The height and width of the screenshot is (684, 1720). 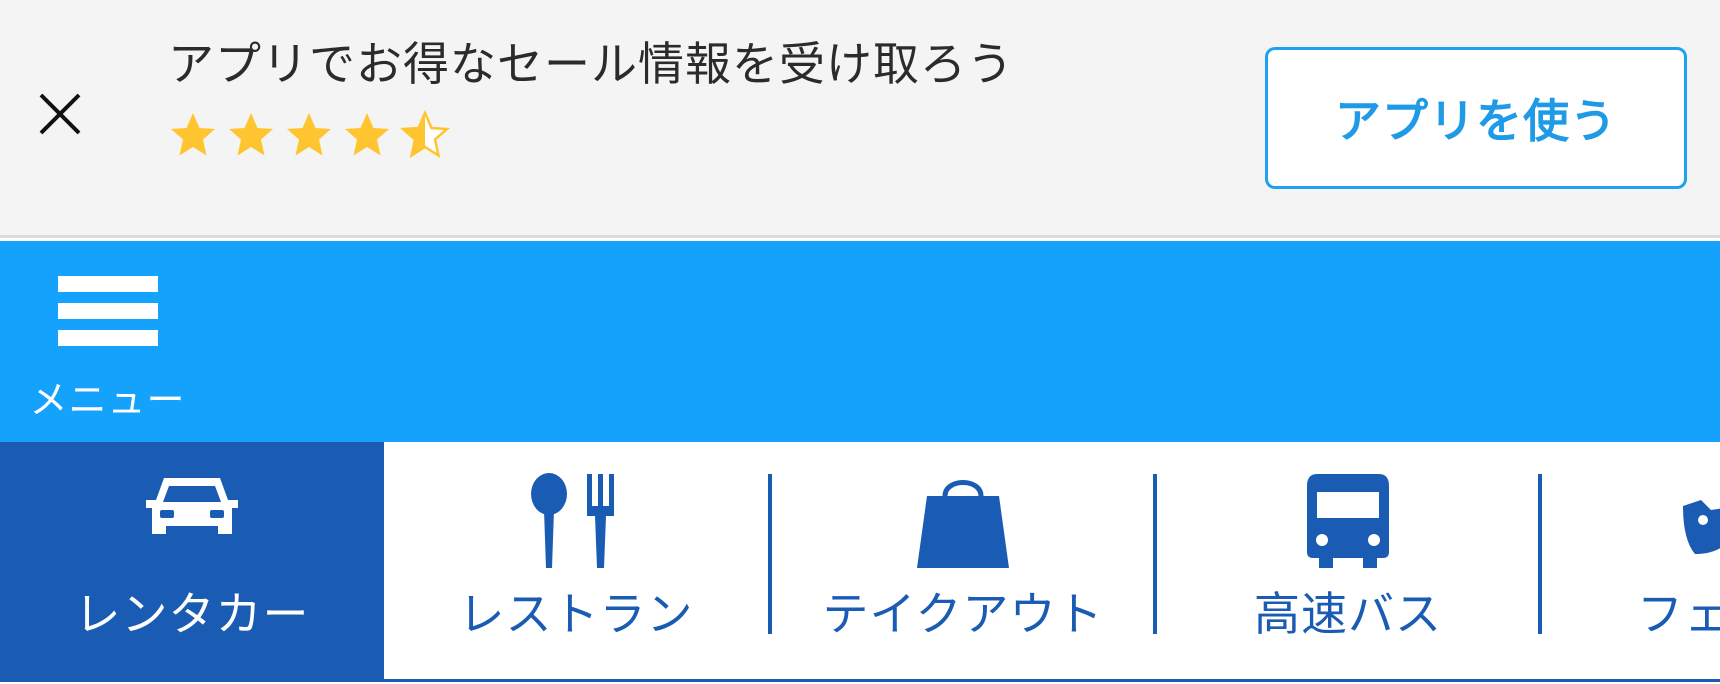 I want to click on tab-label: 高速バス, so click(x=1348, y=614).